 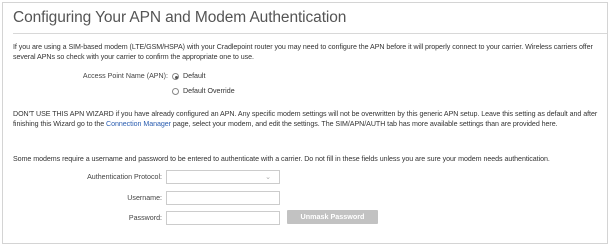 What do you see at coordinates (223, 198) in the screenshot?
I see `username-field` at bounding box center [223, 198].